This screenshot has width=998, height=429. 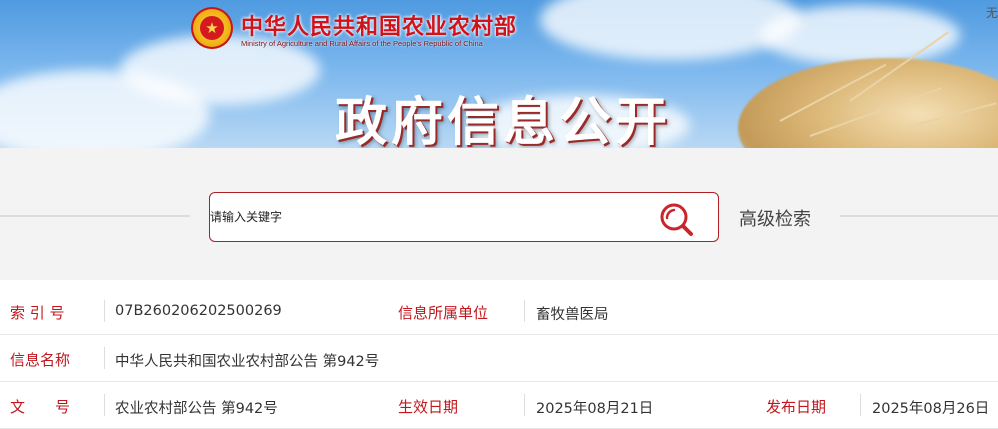 What do you see at coordinates (499, 311) in the screenshot?
I see `table-row: 索 引 号 07B260206202500269 信息所属单位 畜牧兽医局` at bounding box center [499, 311].